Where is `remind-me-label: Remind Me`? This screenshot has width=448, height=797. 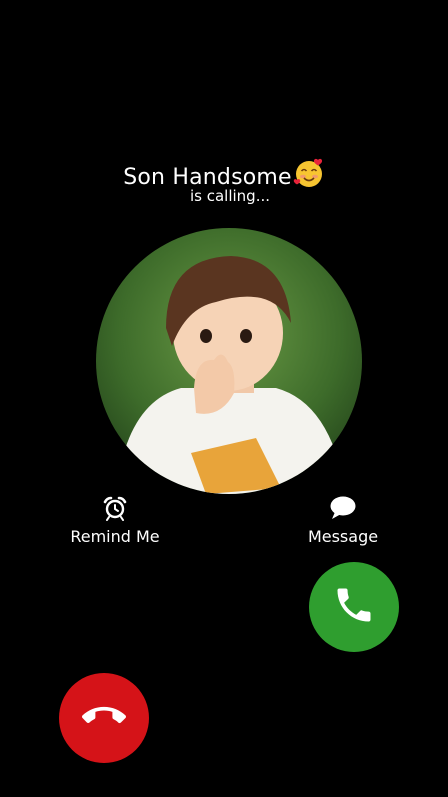
remind-me-label: Remind Me is located at coordinates (115, 536).